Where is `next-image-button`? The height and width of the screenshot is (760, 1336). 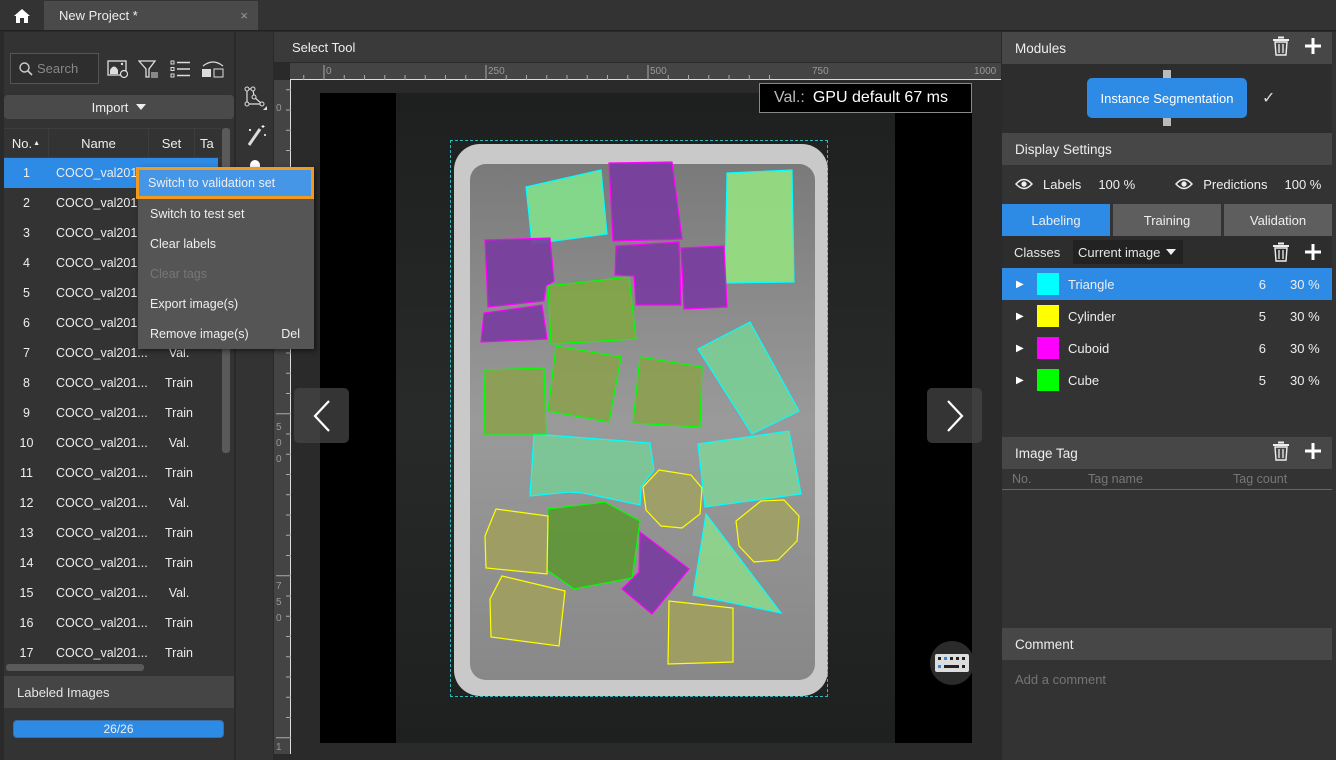 next-image-button is located at coordinates (954, 415).